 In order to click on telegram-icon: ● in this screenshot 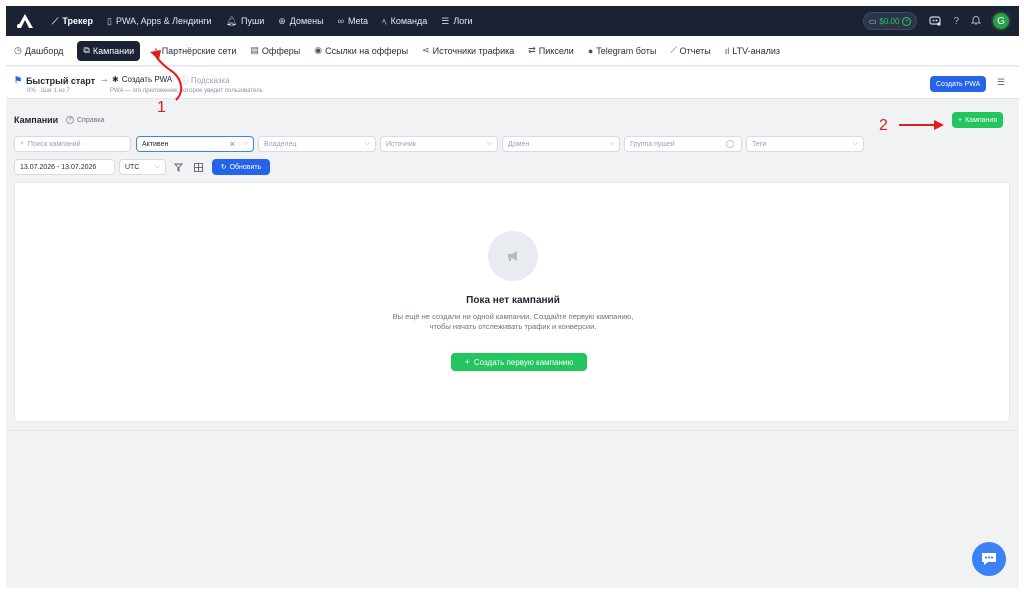, I will do `click(590, 50)`.